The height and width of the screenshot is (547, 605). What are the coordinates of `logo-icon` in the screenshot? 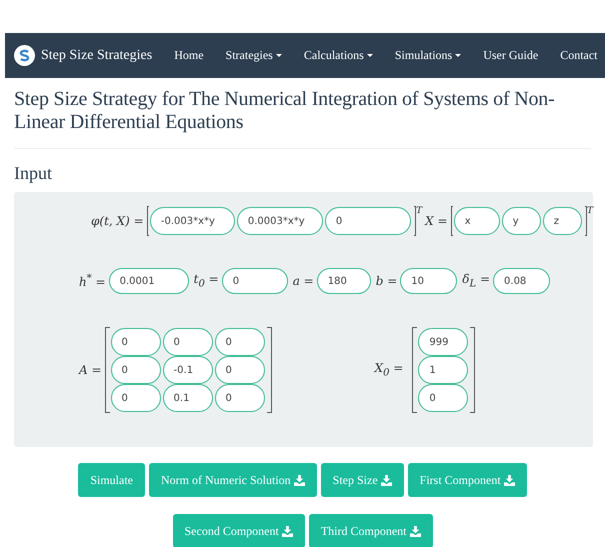 It's located at (24, 55).